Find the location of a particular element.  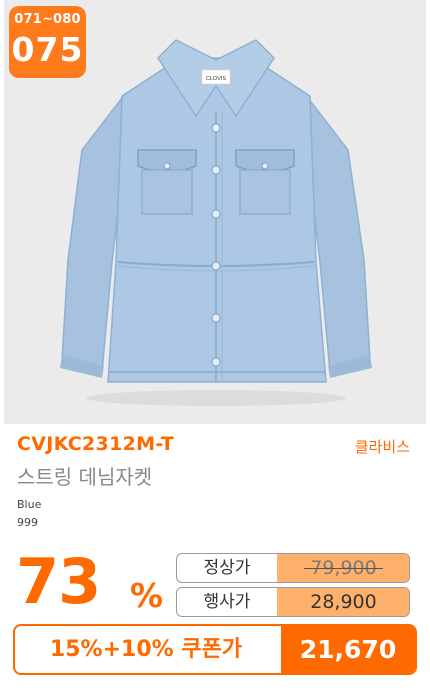

product-stock: 999 is located at coordinates (27, 522).